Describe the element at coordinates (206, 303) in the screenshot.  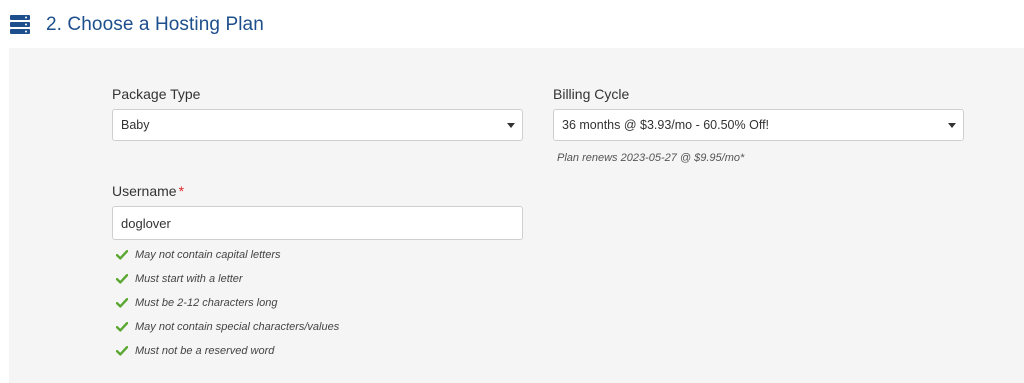
I see `rule-text: Must be 2-12 characters long` at that location.